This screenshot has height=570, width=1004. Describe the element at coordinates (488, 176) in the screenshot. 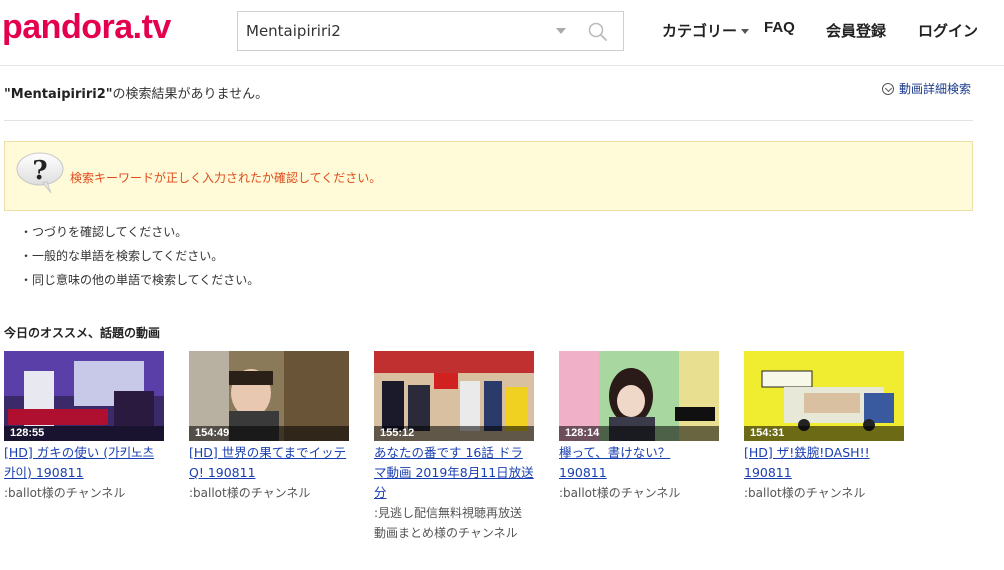

I see `notice-box: ? 検索キーワードが正しく入力されたか確認してください。` at that location.